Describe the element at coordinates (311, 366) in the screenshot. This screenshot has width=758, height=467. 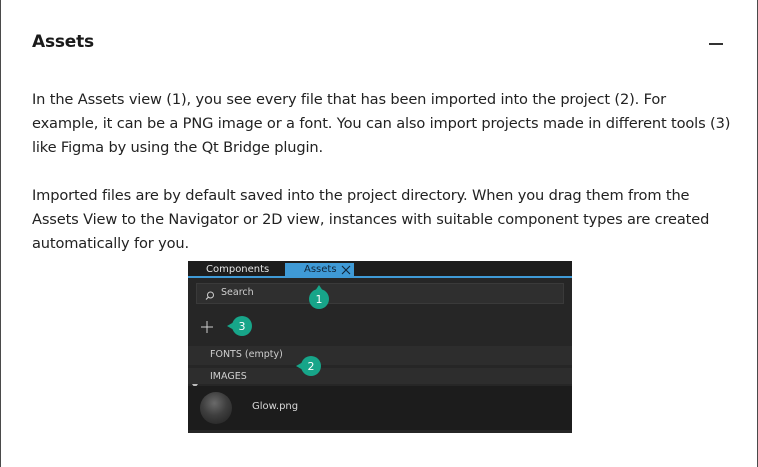
I see `callout-2-label: 2` at that location.